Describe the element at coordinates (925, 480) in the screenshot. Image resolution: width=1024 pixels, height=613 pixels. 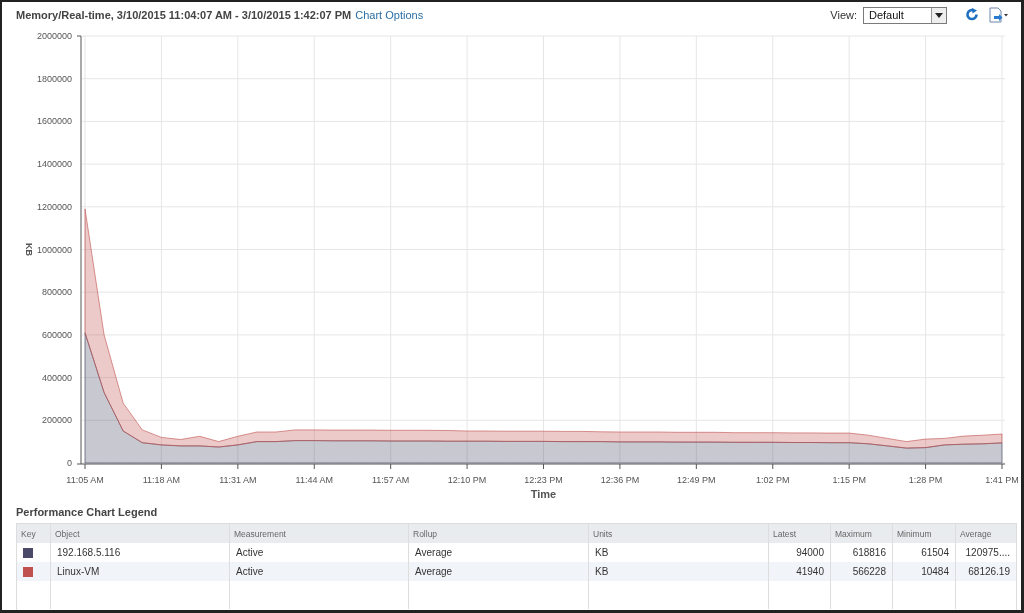
I see `x-tick-label: 1:28 PM` at that location.